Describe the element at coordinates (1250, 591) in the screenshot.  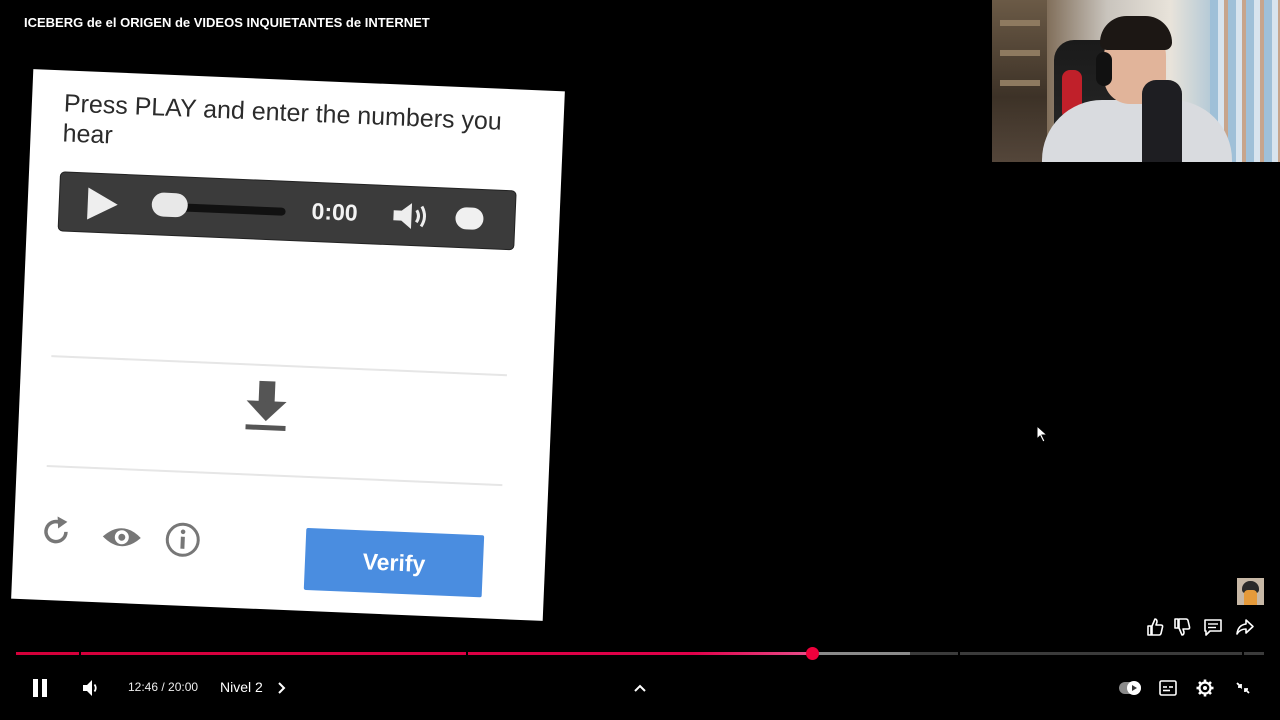
I see `channel-avatar` at that location.